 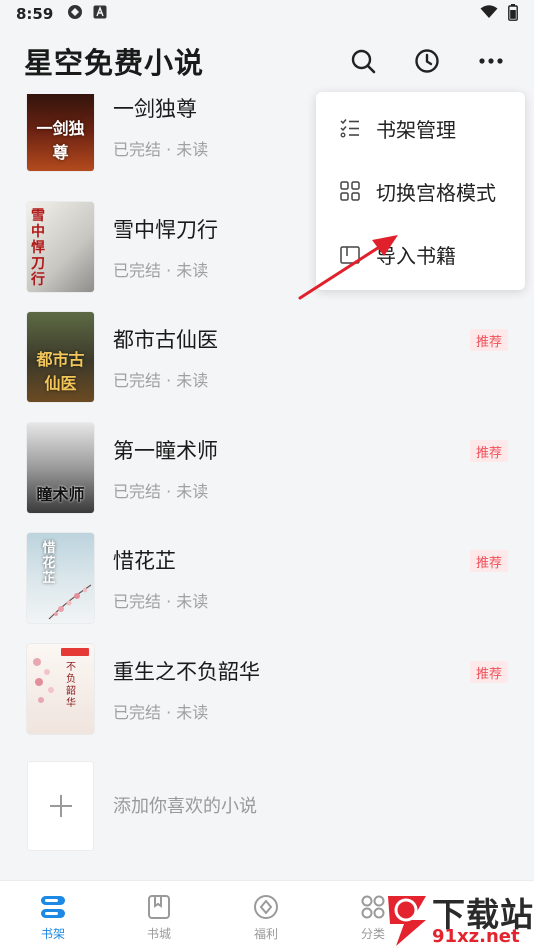 I want to click on search-icon, so click(x=363, y=61).